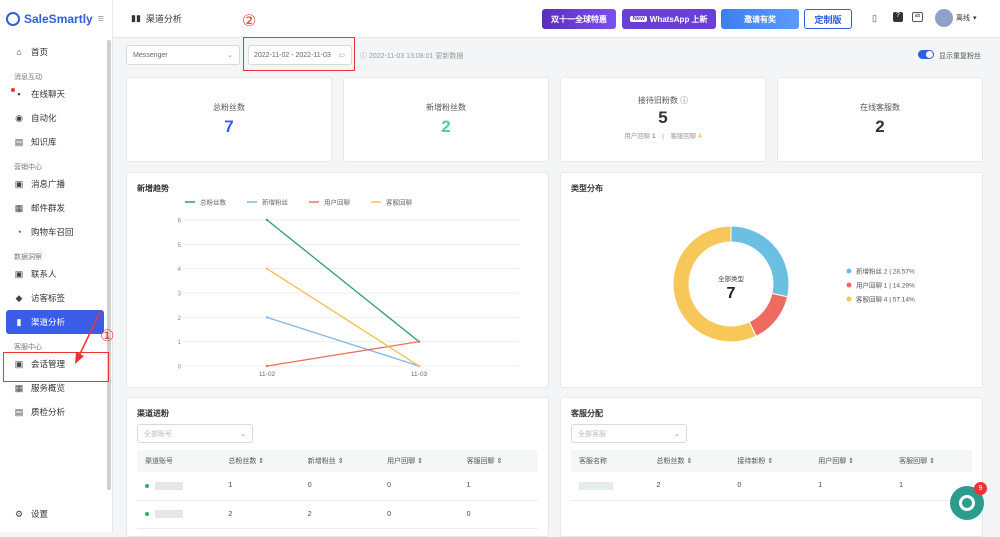  What do you see at coordinates (180, 222) in the screenshot?
I see `y-tick-label: 6` at bounding box center [180, 222].